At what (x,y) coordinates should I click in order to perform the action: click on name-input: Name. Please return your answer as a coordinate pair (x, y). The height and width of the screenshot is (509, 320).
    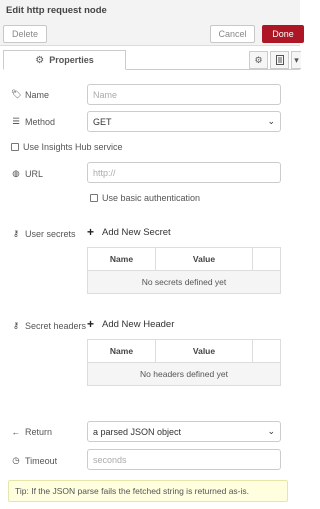
    Looking at the image, I should click on (184, 94).